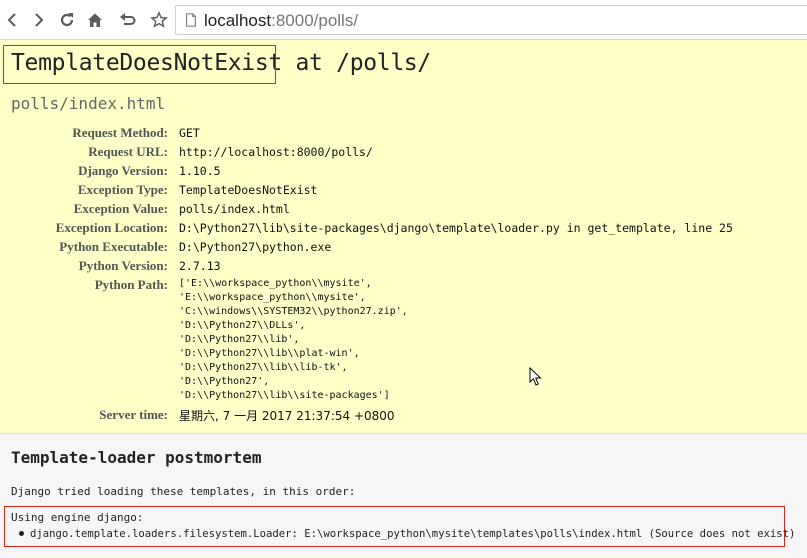 The image size is (807, 558). What do you see at coordinates (88, 103) in the screenshot?
I see `exception-value-subtitle: polls/index.html` at bounding box center [88, 103].